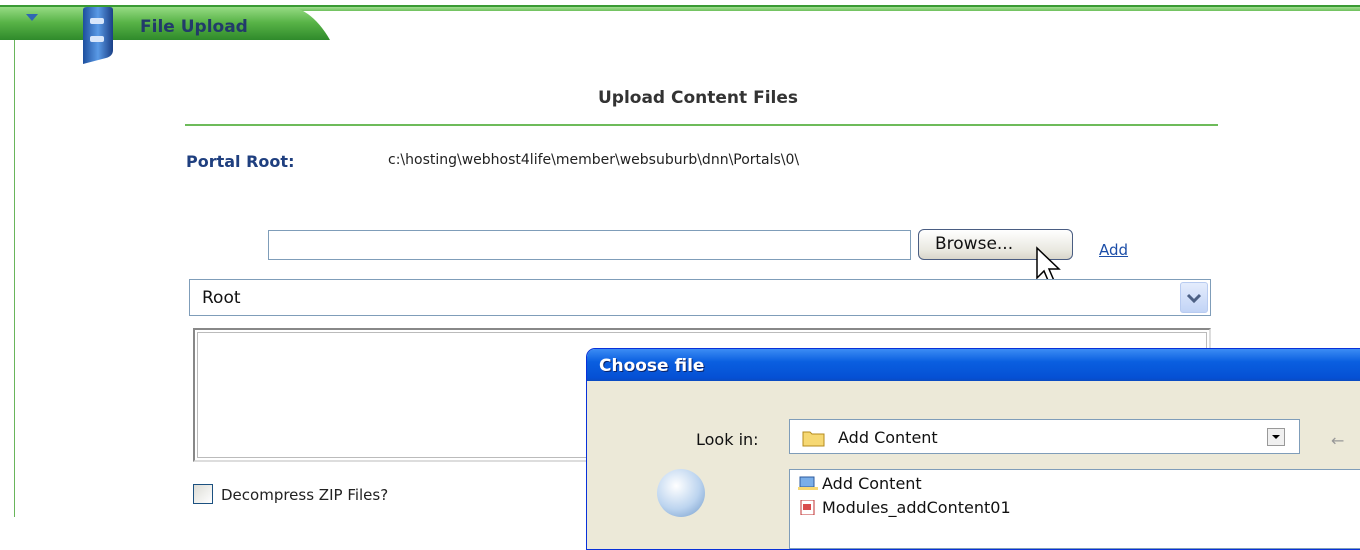 This screenshot has width=1360, height=550. I want to click on list-item-label: Modules_addContent01, so click(916, 507).